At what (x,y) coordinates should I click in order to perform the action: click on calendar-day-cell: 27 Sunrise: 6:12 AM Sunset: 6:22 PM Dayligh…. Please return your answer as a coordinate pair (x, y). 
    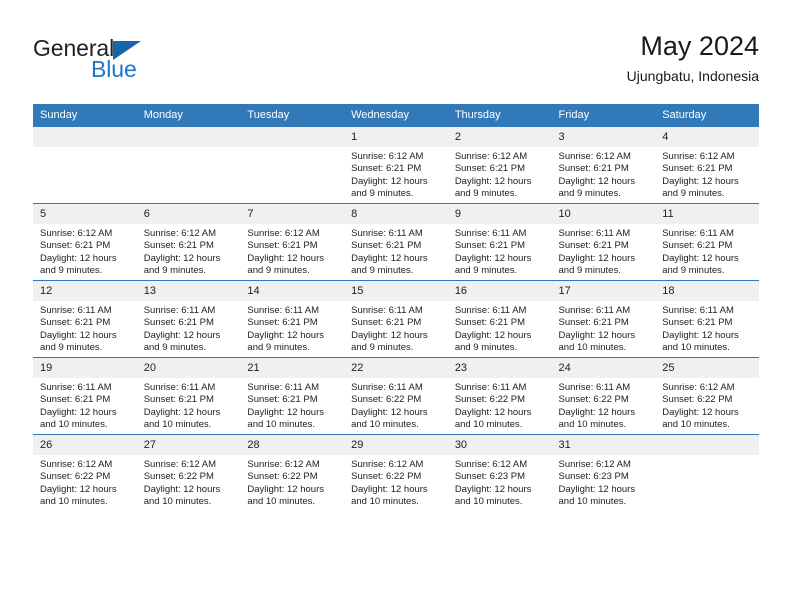
    Looking at the image, I should click on (188, 472).